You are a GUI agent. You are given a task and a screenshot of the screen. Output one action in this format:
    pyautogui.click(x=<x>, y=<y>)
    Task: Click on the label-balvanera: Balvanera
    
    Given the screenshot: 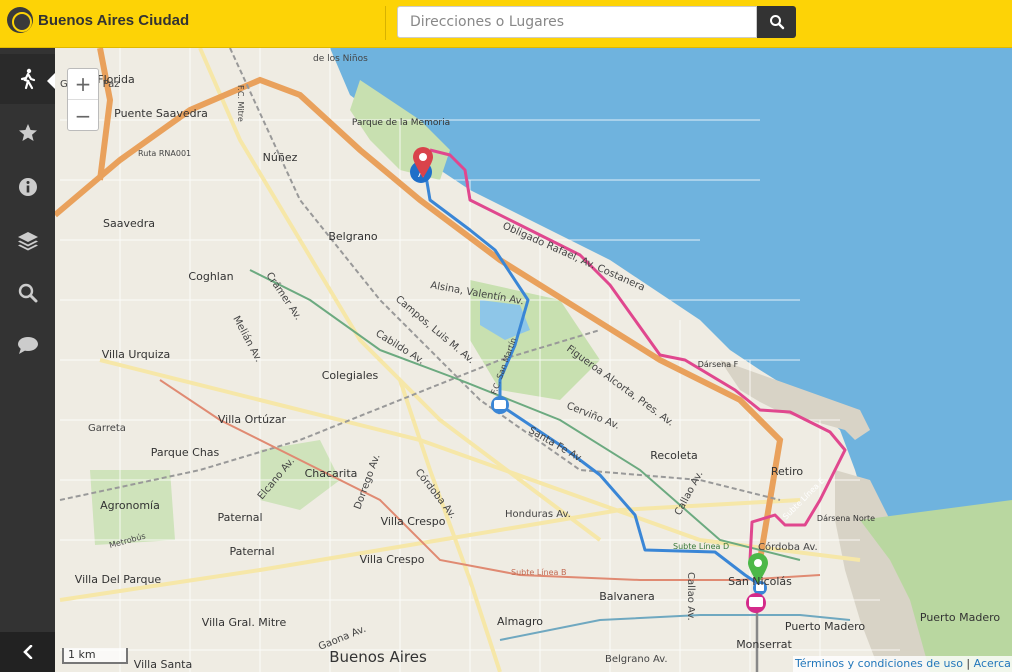 What is the action you would take?
    pyautogui.click(x=627, y=596)
    